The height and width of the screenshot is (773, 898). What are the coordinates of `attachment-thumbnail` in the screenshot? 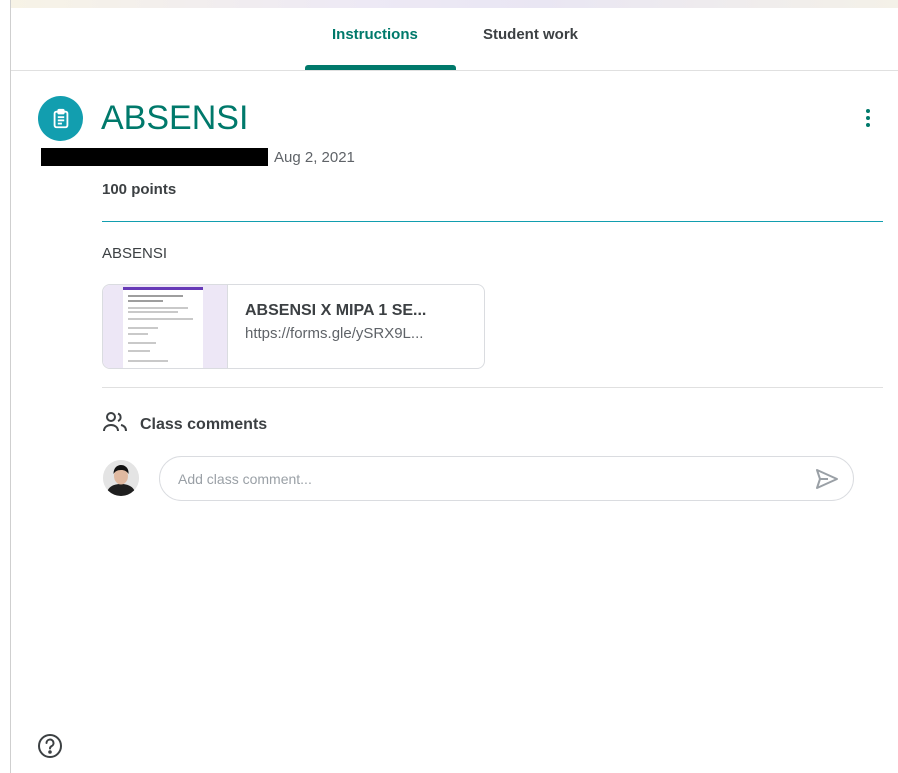 It's located at (165, 326).